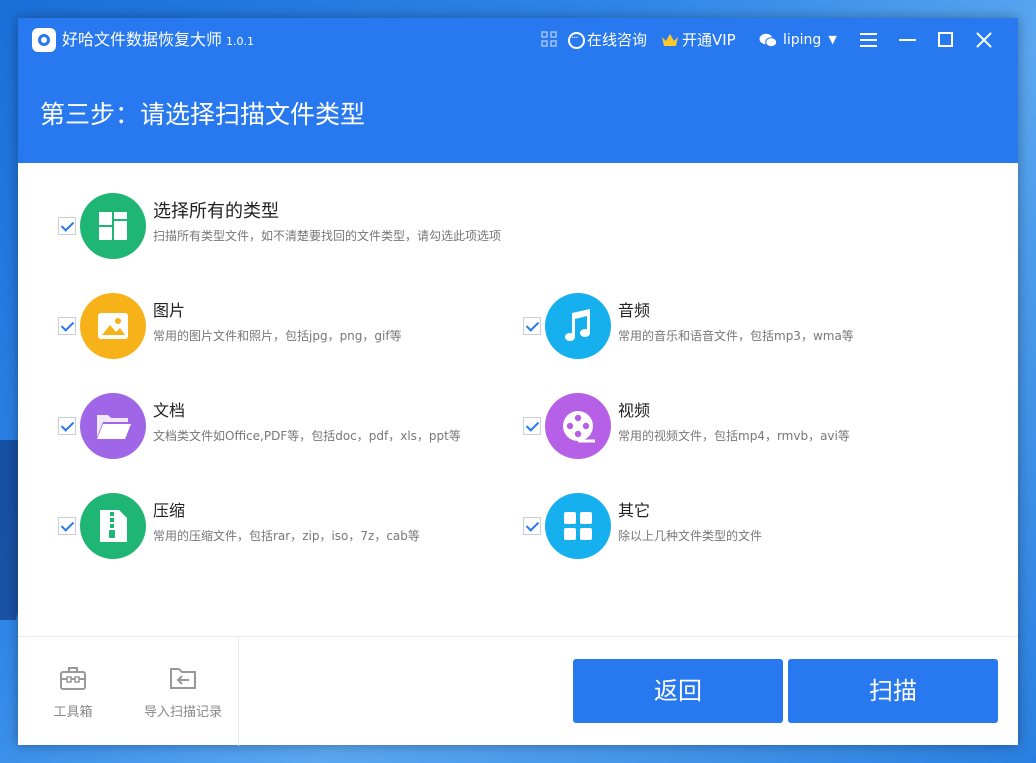 The image size is (1036, 763). Describe the element at coordinates (67, 426) in the screenshot. I see `checkbox-document` at that location.